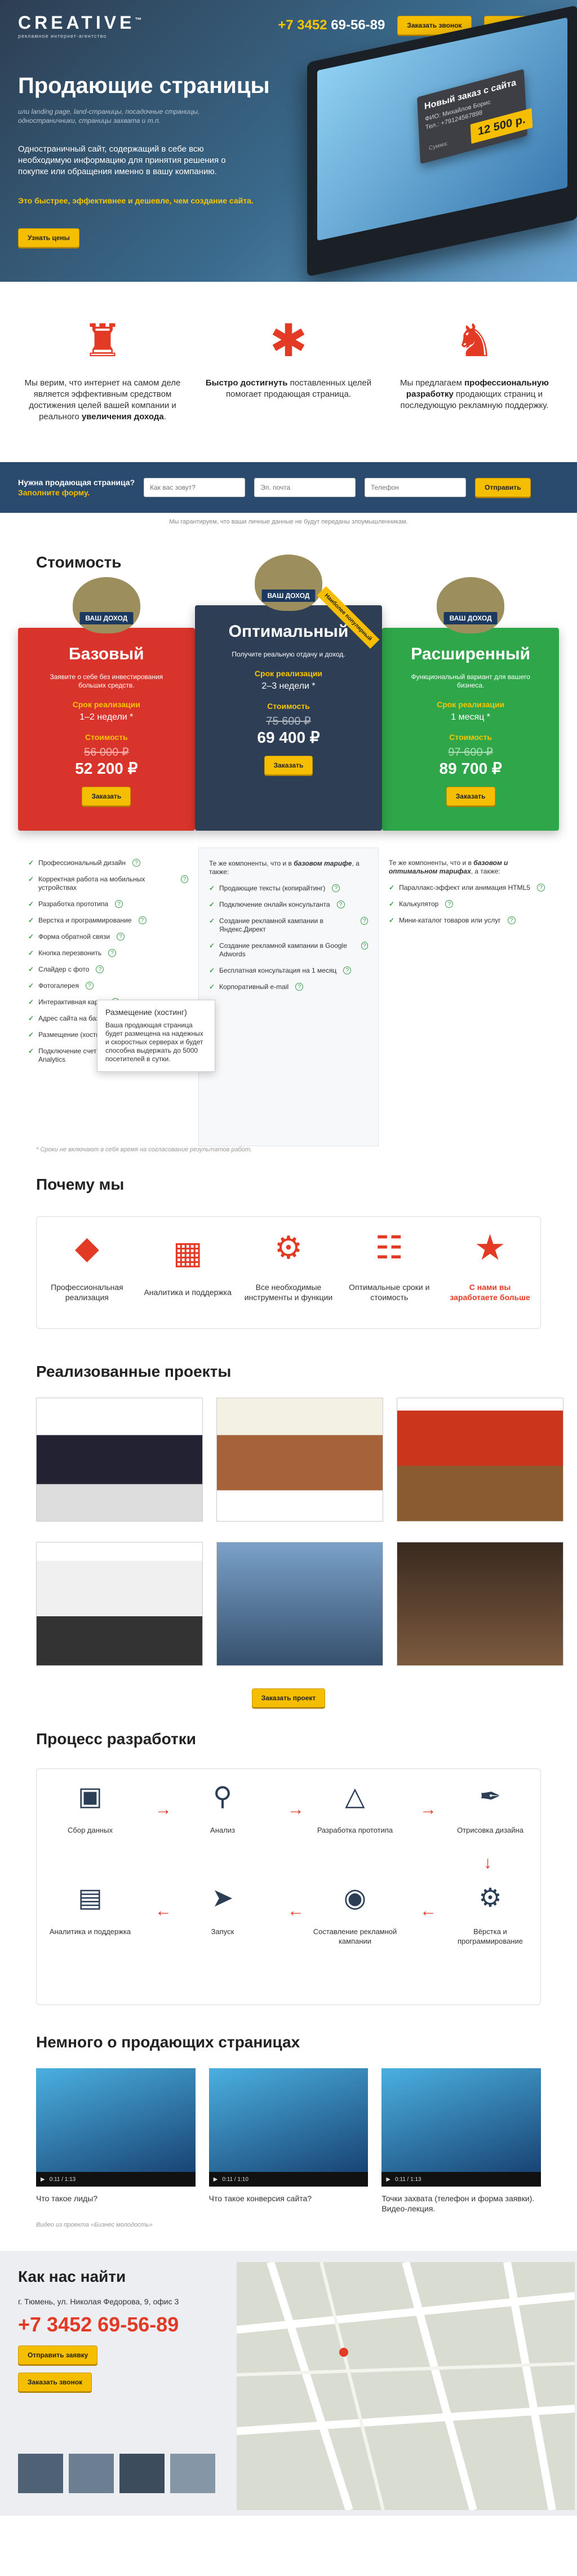 The image size is (577, 2576). Describe the element at coordinates (355, 1898) in the screenshot. I see `compass-icon: ◉` at that location.